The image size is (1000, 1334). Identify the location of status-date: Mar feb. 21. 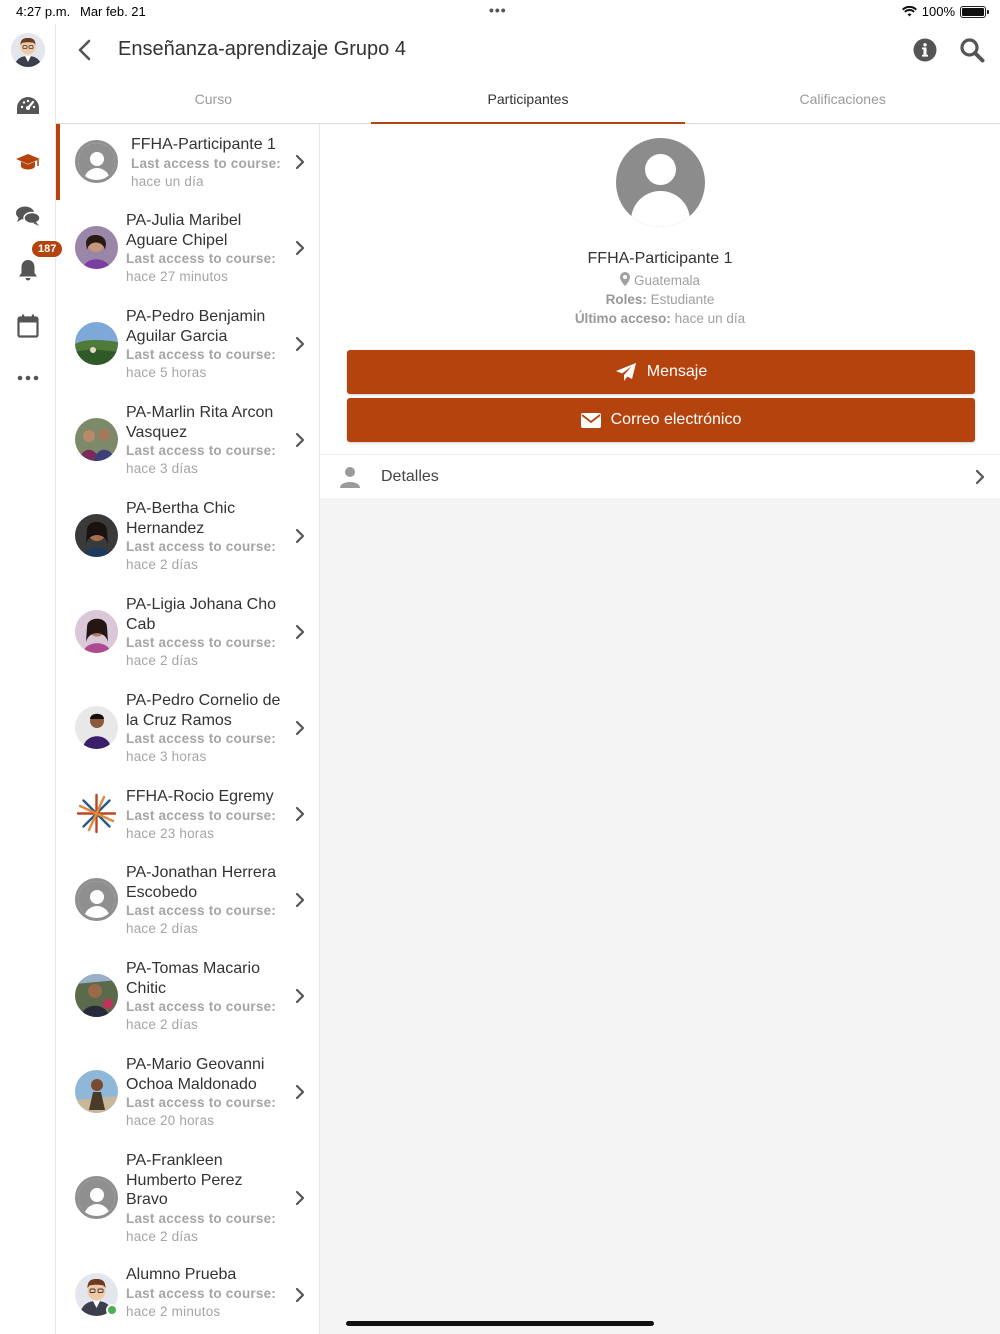
(113, 11).